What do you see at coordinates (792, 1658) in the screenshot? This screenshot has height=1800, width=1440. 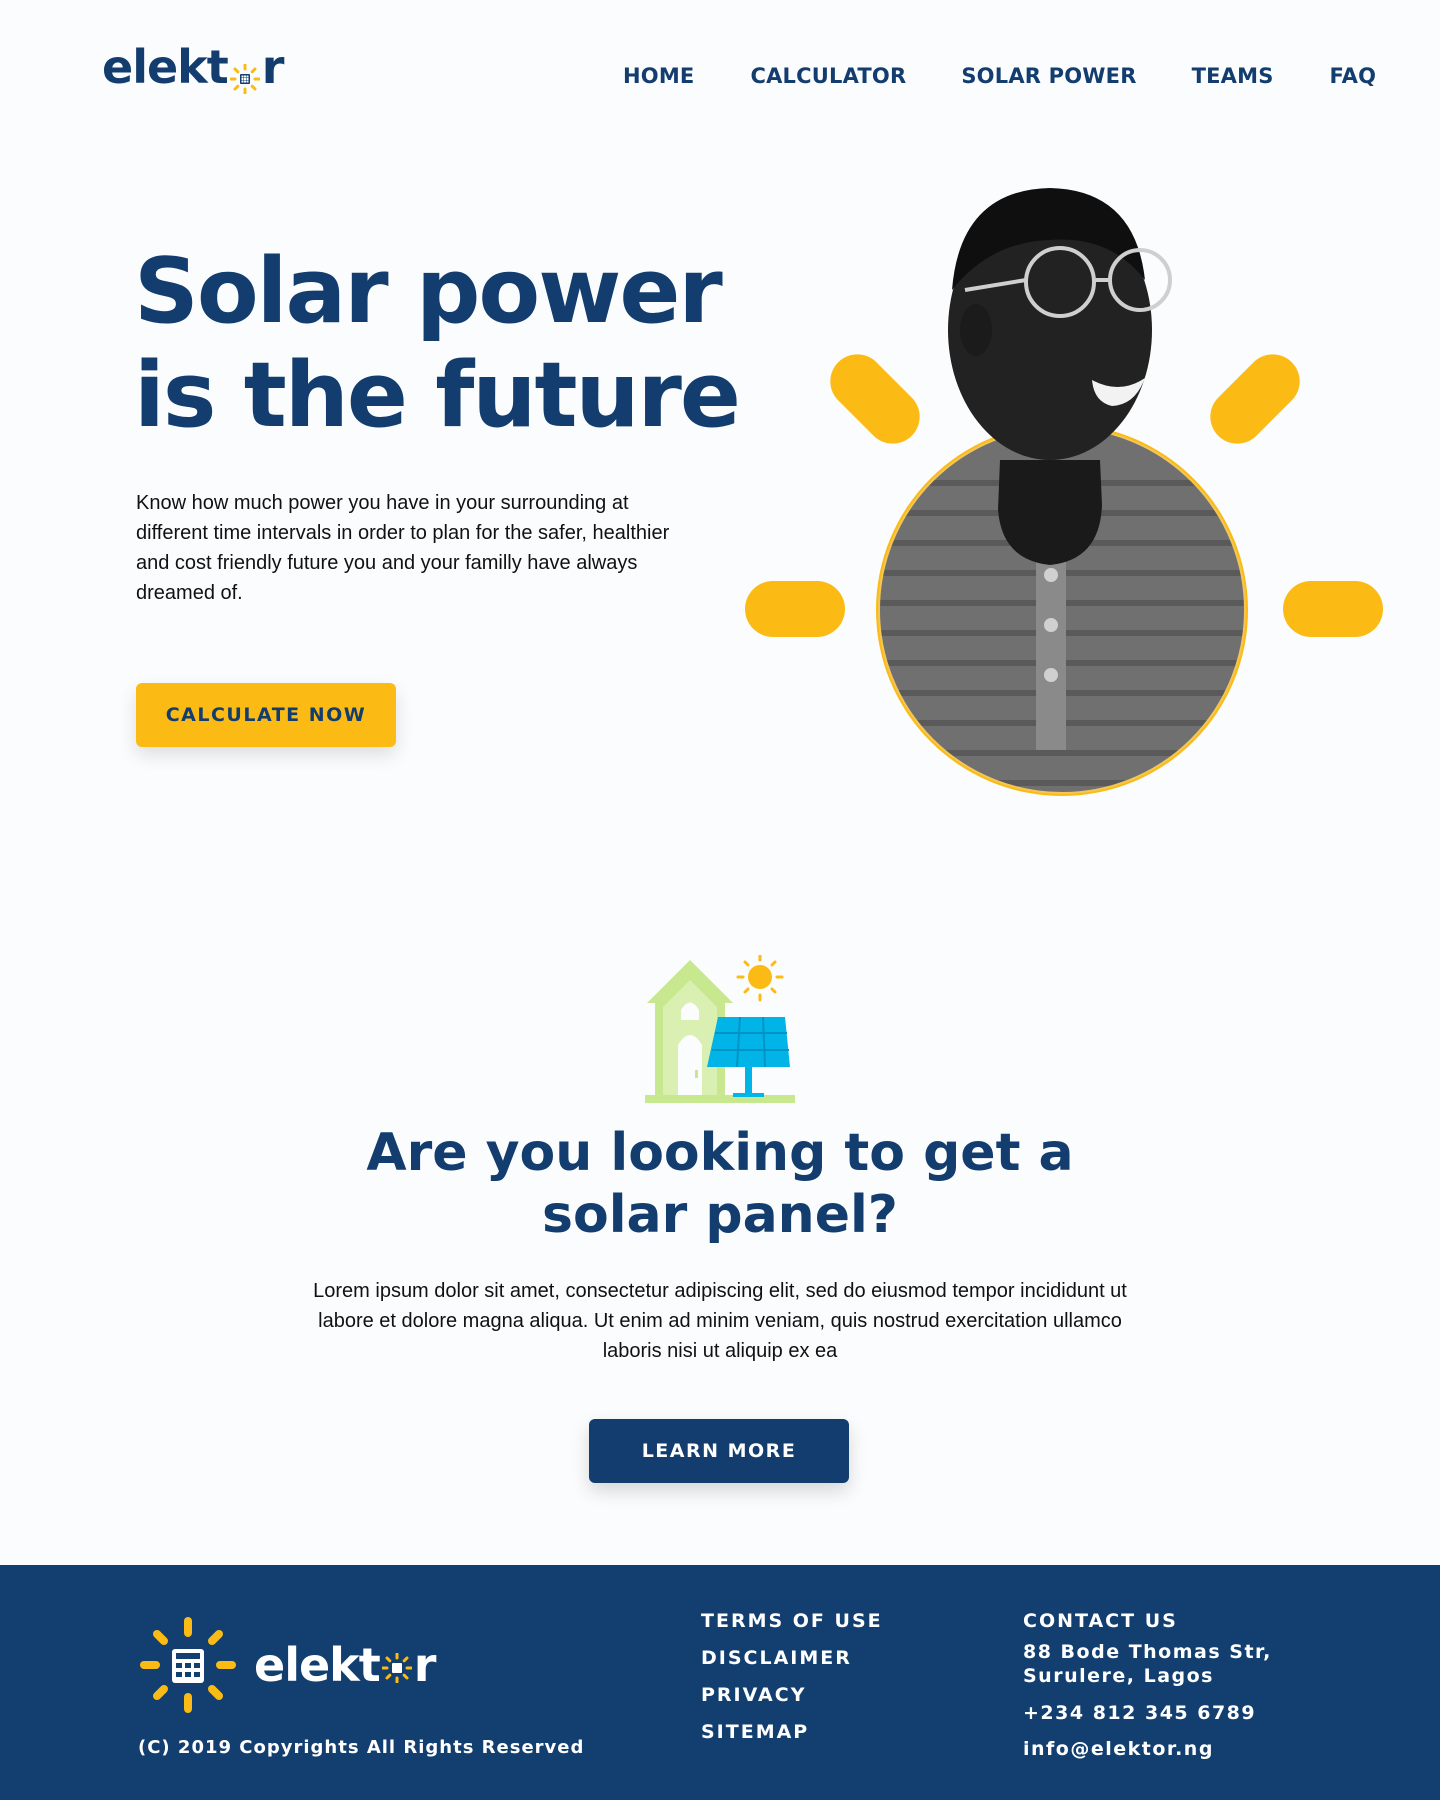 I see `footer-link-disclaimer: DISCLAIMER` at bounding box center [792, 1658].